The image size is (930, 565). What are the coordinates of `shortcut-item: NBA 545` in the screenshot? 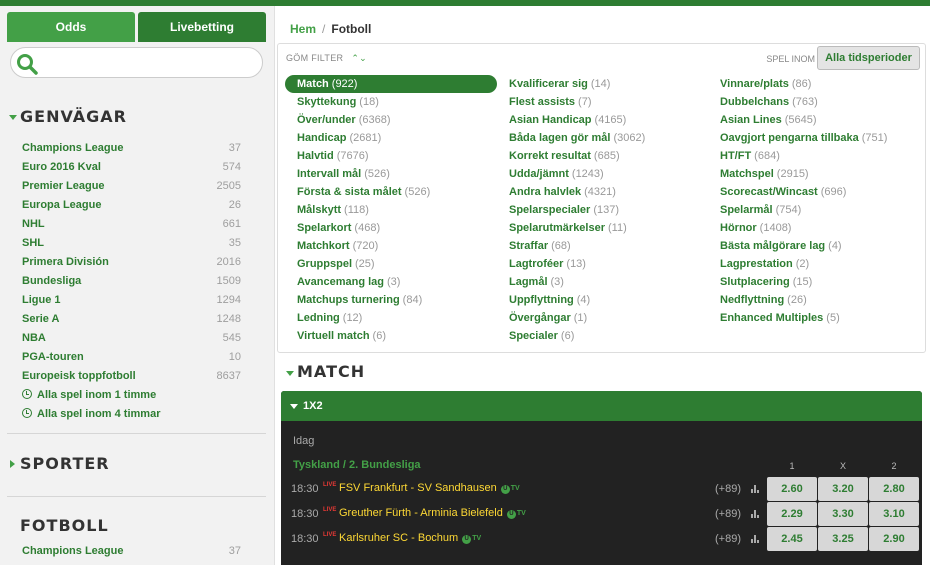 It's located at (136, 338).